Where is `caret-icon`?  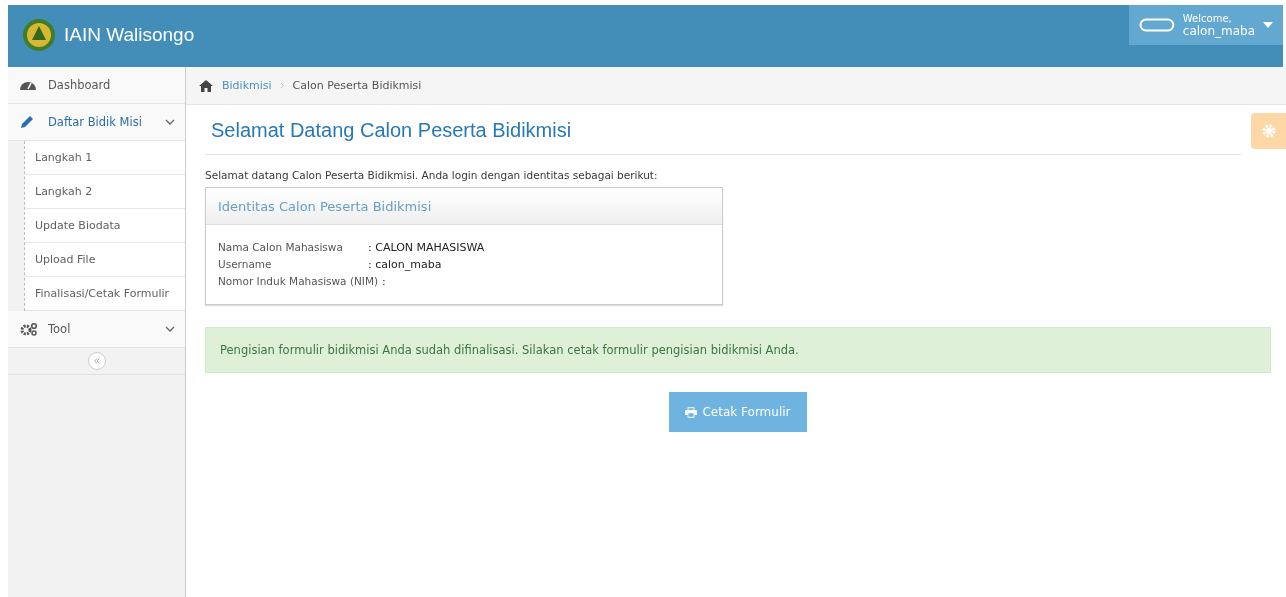
caret-icon is located at coordinates (1268, 25).